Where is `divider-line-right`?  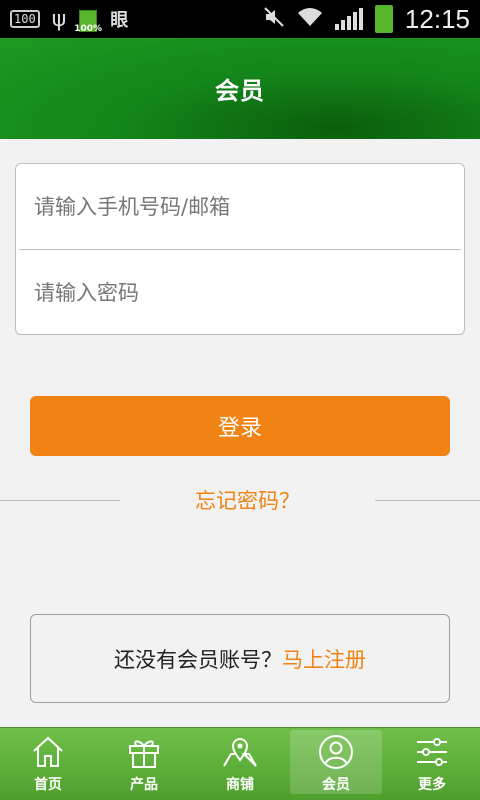 divider-line-right is located at coordinates (427, 500).